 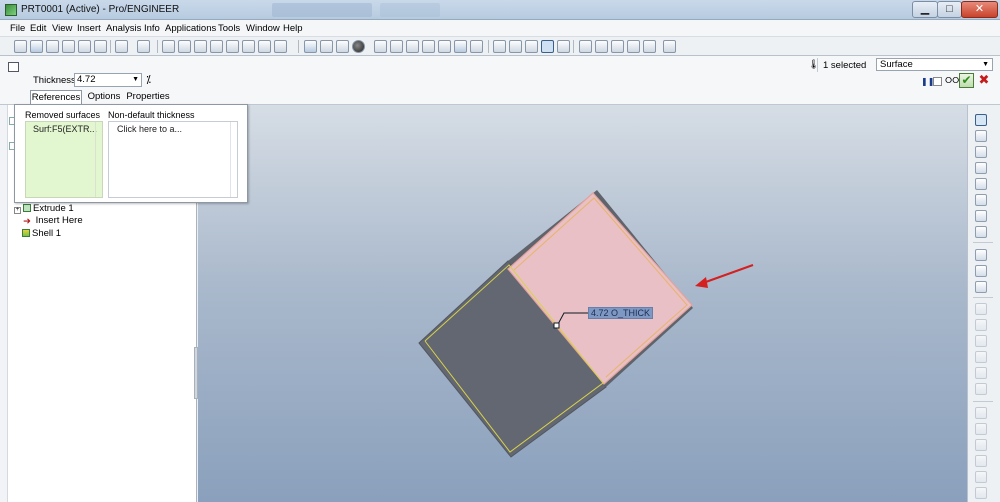 I want to click on maximize-button: □, so click(x=949, y=9).